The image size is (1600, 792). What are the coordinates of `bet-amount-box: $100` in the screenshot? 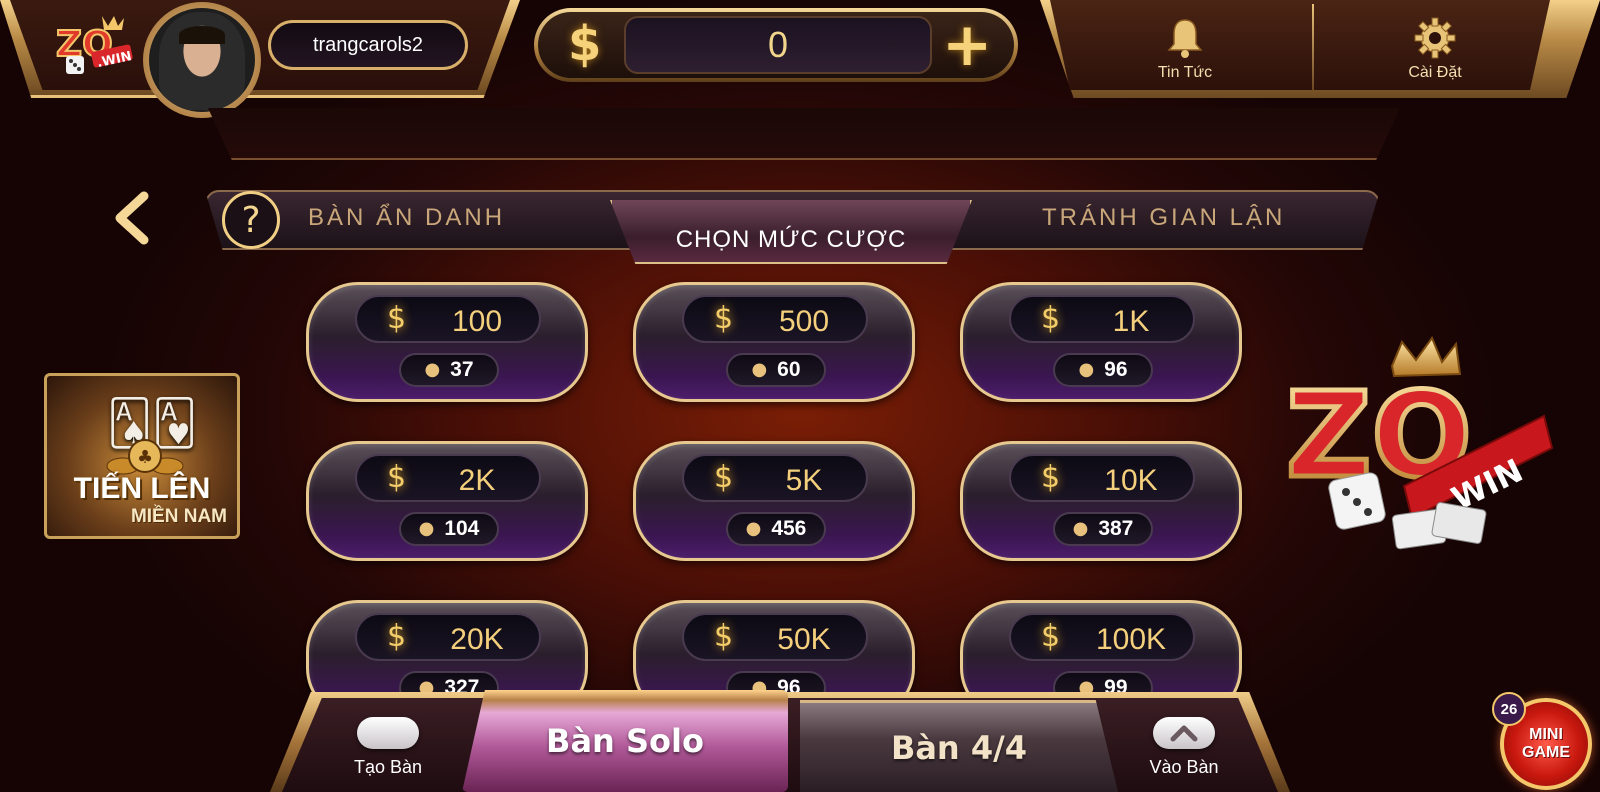 It's located at (448, 319).